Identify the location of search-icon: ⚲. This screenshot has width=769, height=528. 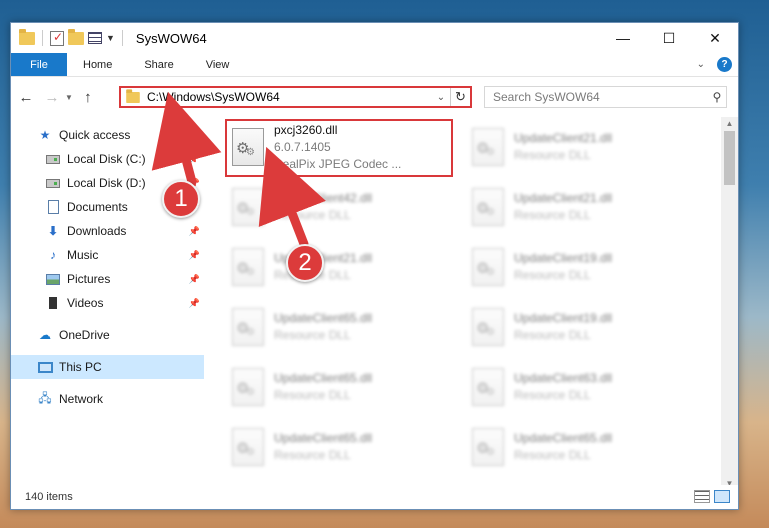
(717, 97).